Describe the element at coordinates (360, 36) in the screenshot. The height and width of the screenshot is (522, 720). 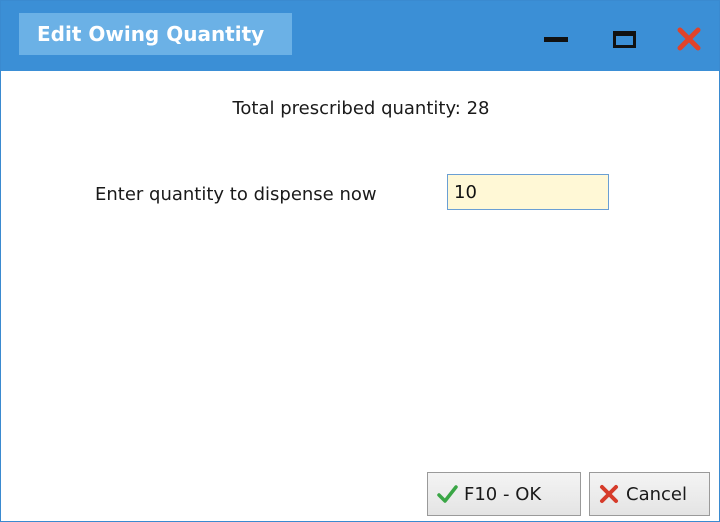
I see `title-bar: Edit Owing Quantity` at that location.